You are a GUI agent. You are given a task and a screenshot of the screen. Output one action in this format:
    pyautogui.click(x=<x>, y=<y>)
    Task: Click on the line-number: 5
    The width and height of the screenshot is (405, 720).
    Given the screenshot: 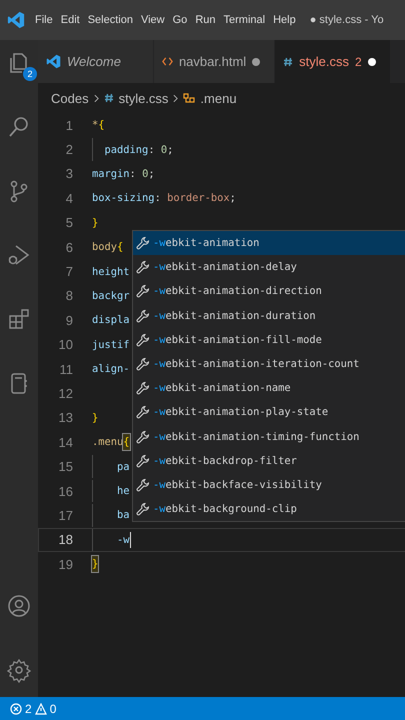 What is the action you would take?
    pyautogui.click(x=68, y=222)
    